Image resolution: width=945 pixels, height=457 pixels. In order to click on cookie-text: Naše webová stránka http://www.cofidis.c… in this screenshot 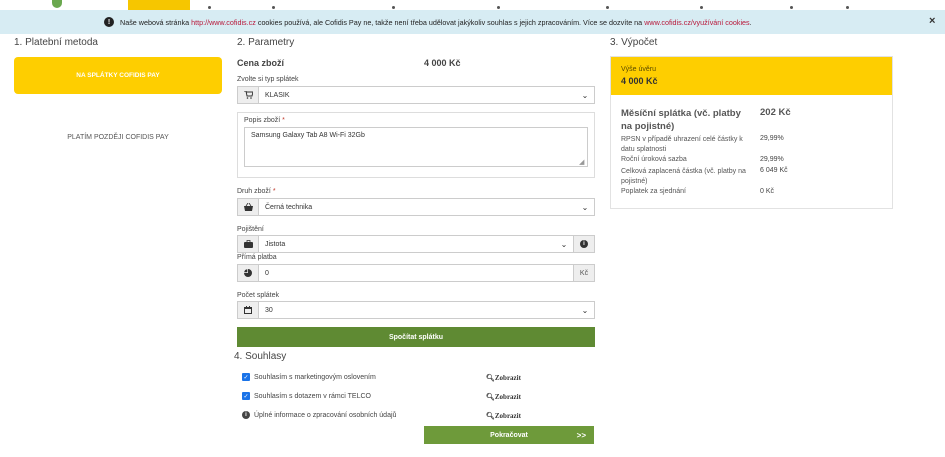, I will do `click(436, 22)`.